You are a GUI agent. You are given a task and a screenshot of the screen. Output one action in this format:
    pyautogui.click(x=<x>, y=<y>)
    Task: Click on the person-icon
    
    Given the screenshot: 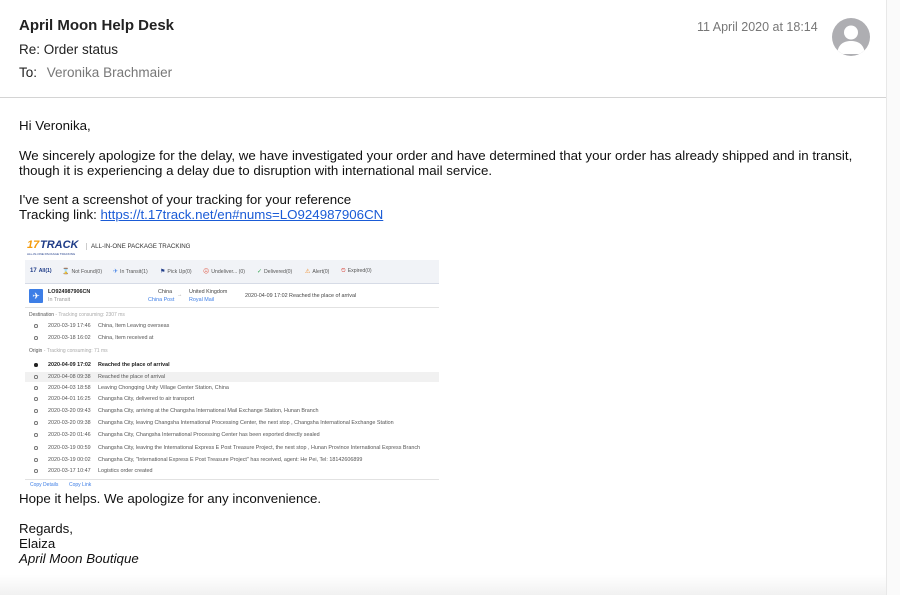 What is the action you would take?
    pyautogui.click(x=851, y=37)
    